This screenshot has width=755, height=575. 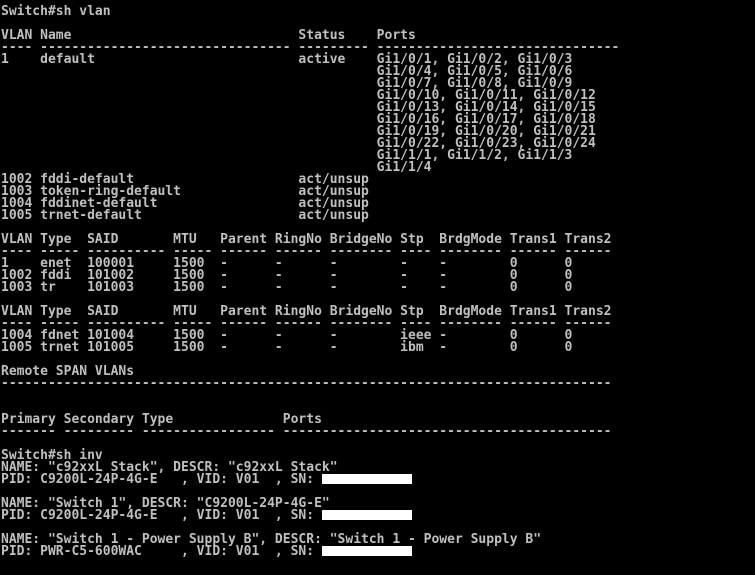 I want to click on terminal-line-text: 1003 tr 101003 1500 - - - - - 0 0, so click(x=287, y=287).